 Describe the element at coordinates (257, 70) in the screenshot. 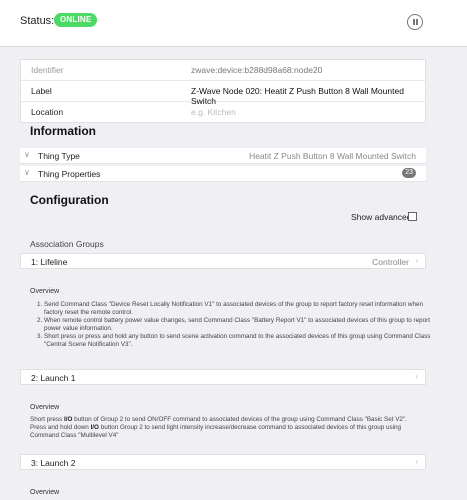

I see `identifier-value: zwave:device:b288d98a68:node20` at that location.